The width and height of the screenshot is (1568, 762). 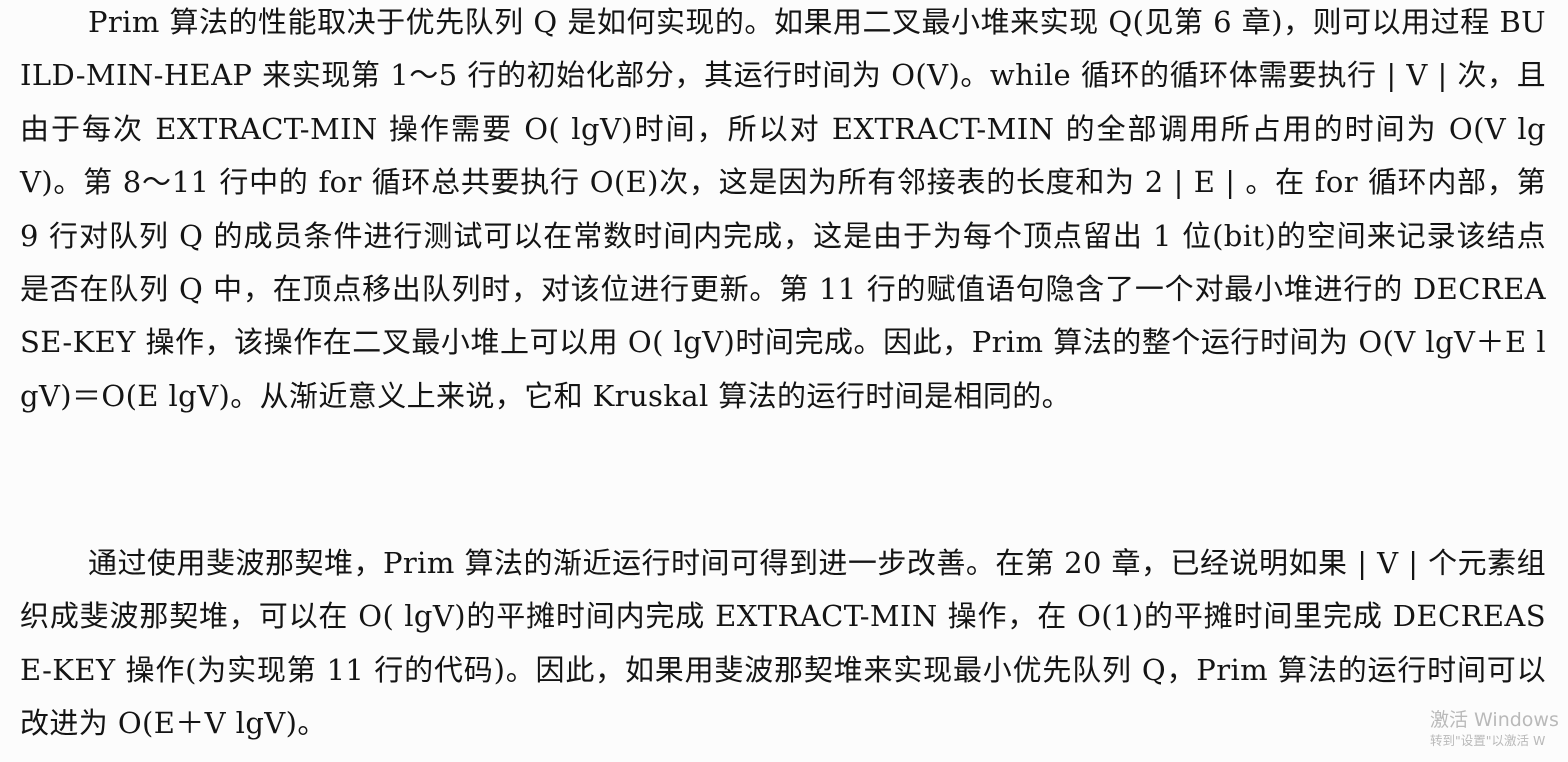 What do you see at coordinates (1494, 720) in the screenshot?
I see `watermark-title: 激活 Windows` at bounding box center [1494, 720].